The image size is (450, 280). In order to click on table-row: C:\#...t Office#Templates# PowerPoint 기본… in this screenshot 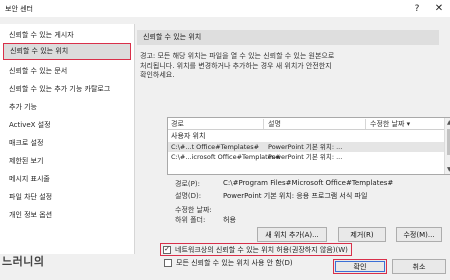, I will do `click(306, 147)`.